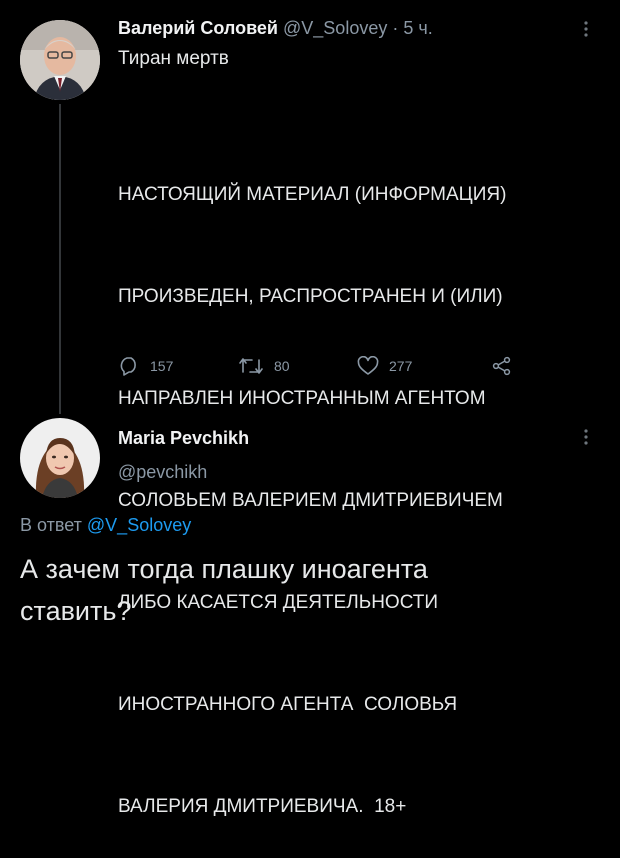 The image size is (620, 858). I want to click on tweet-text: Тиран мертв, so click(173, 58).